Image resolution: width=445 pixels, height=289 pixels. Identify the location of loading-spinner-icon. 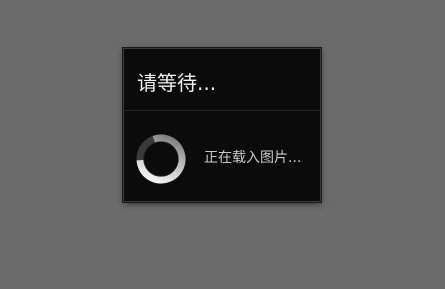
(161, 159).